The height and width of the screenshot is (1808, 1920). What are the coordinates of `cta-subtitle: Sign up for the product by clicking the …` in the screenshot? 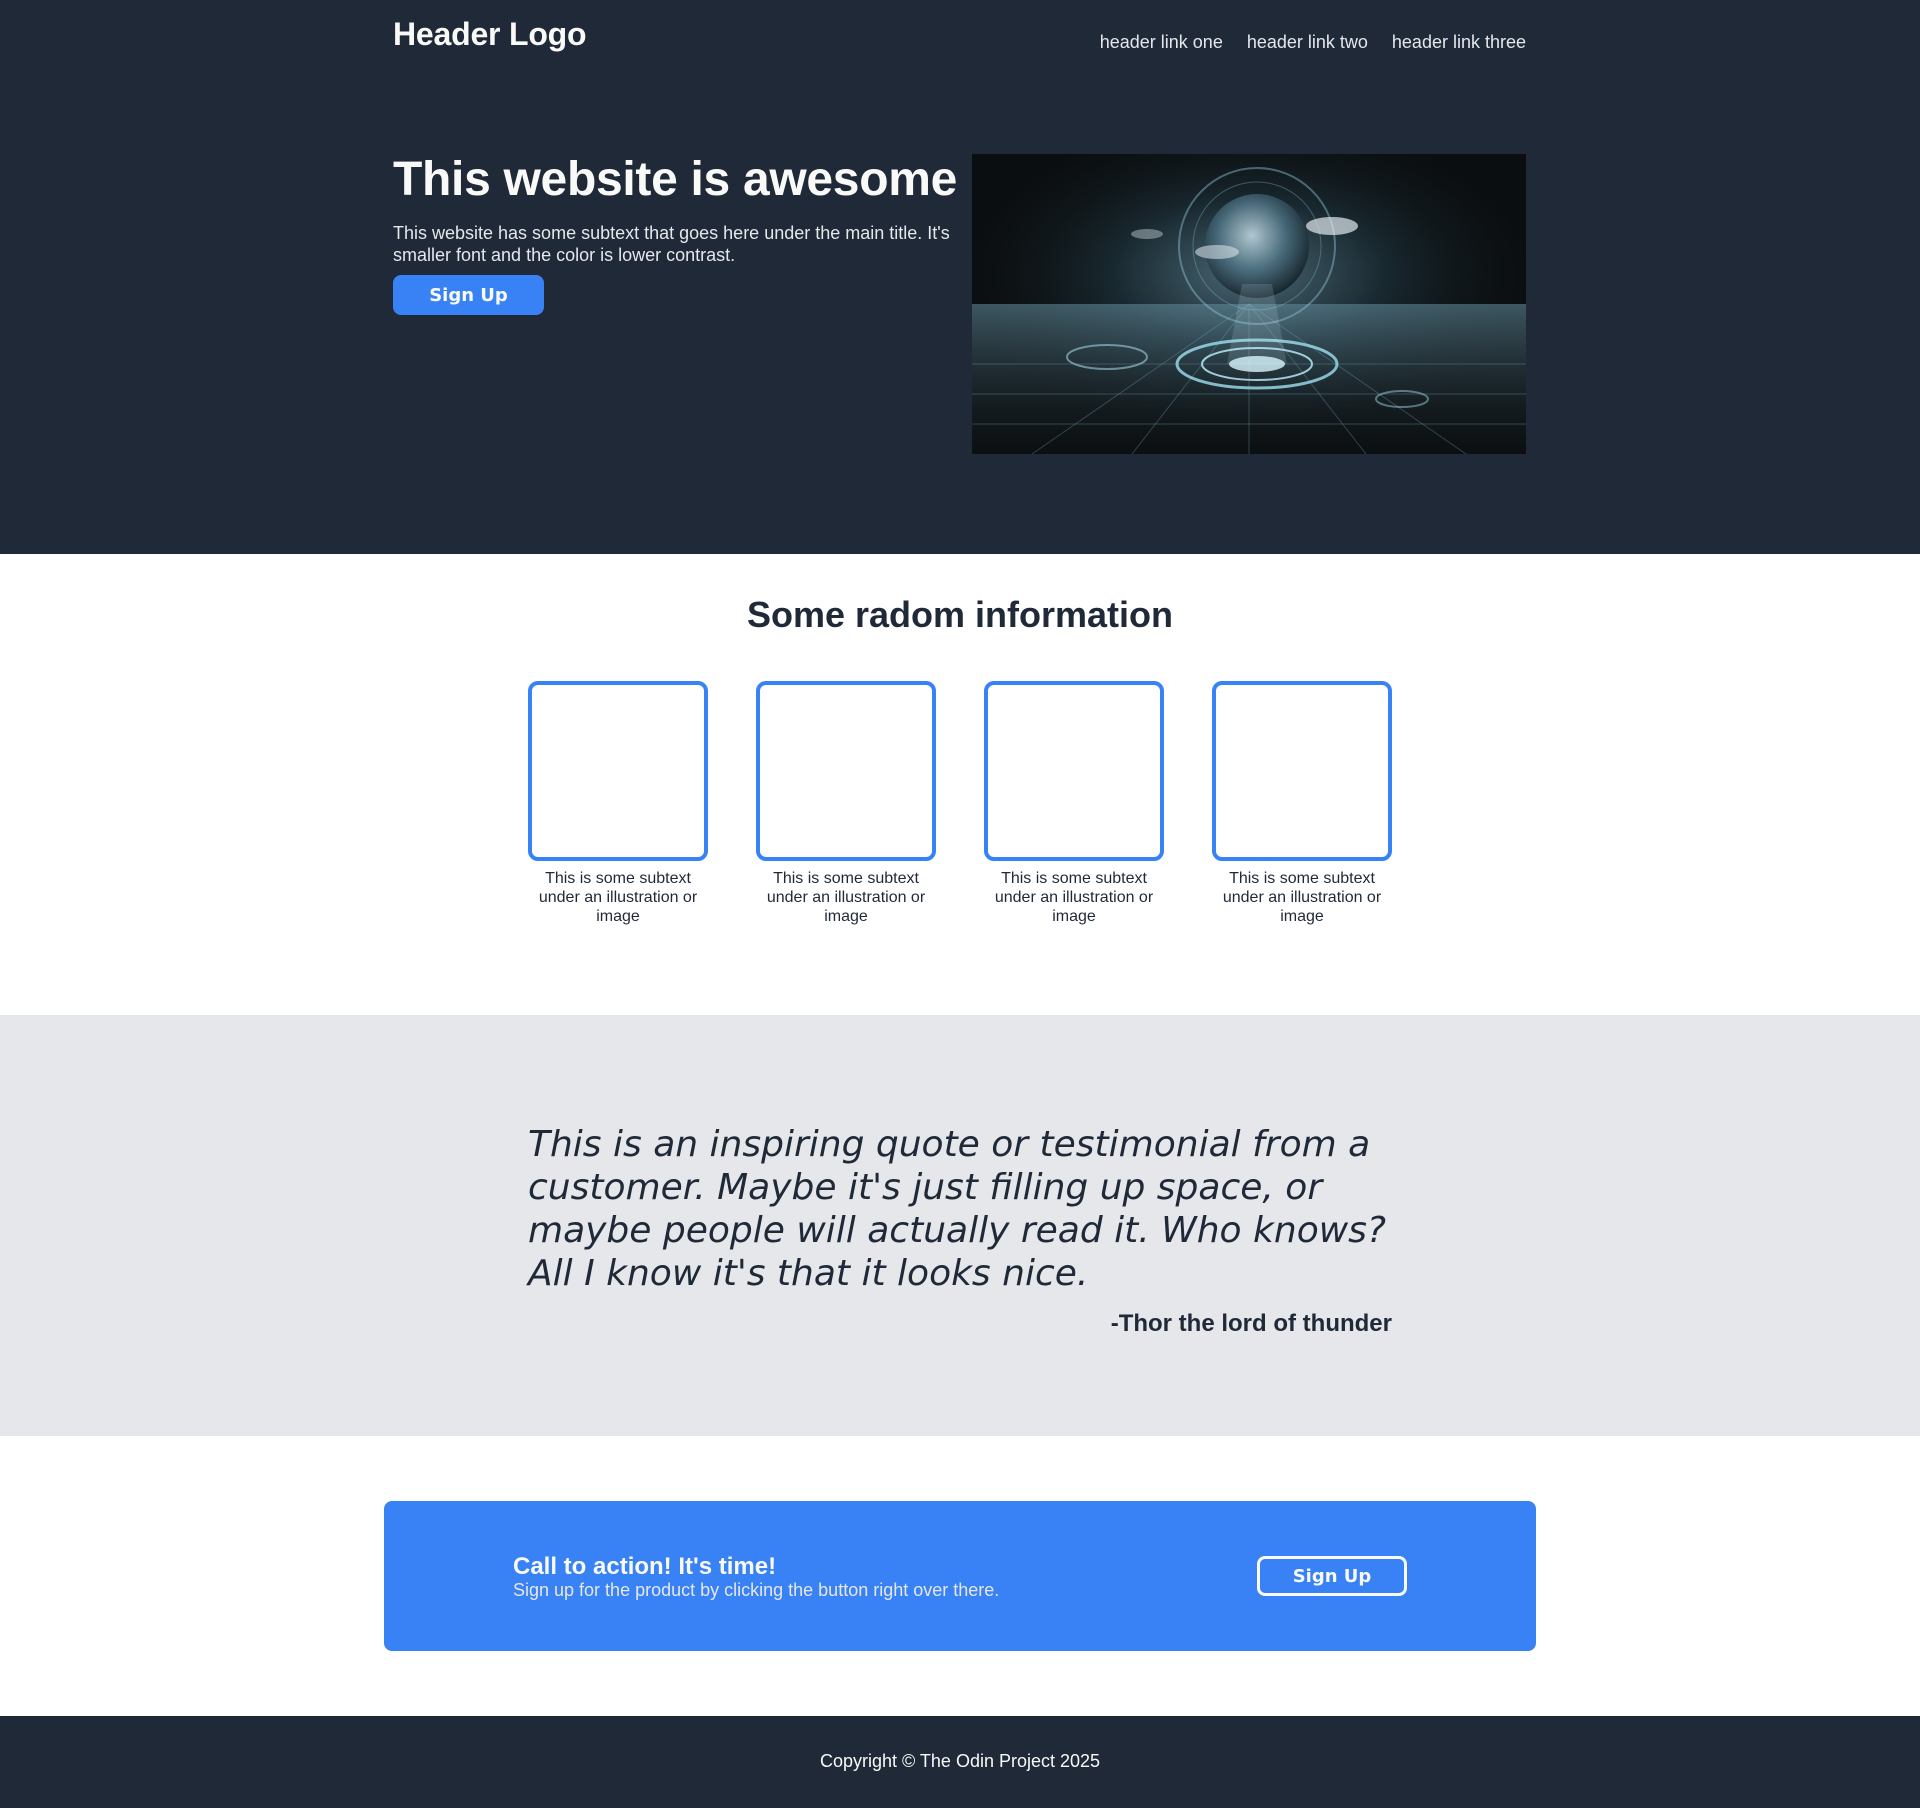 It's located at (756, 1590).